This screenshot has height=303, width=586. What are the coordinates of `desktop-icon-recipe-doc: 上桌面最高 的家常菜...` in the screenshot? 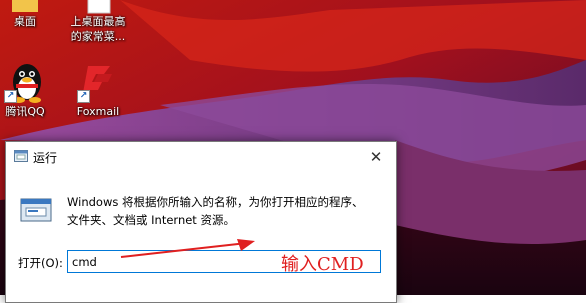 It's located at (98, 22).